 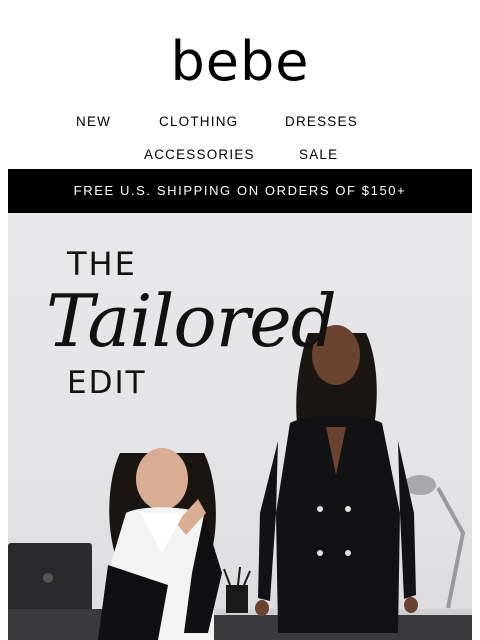 I want to click on nav-item-accessories: ACCESSORIES, so click(x=199, y=155).